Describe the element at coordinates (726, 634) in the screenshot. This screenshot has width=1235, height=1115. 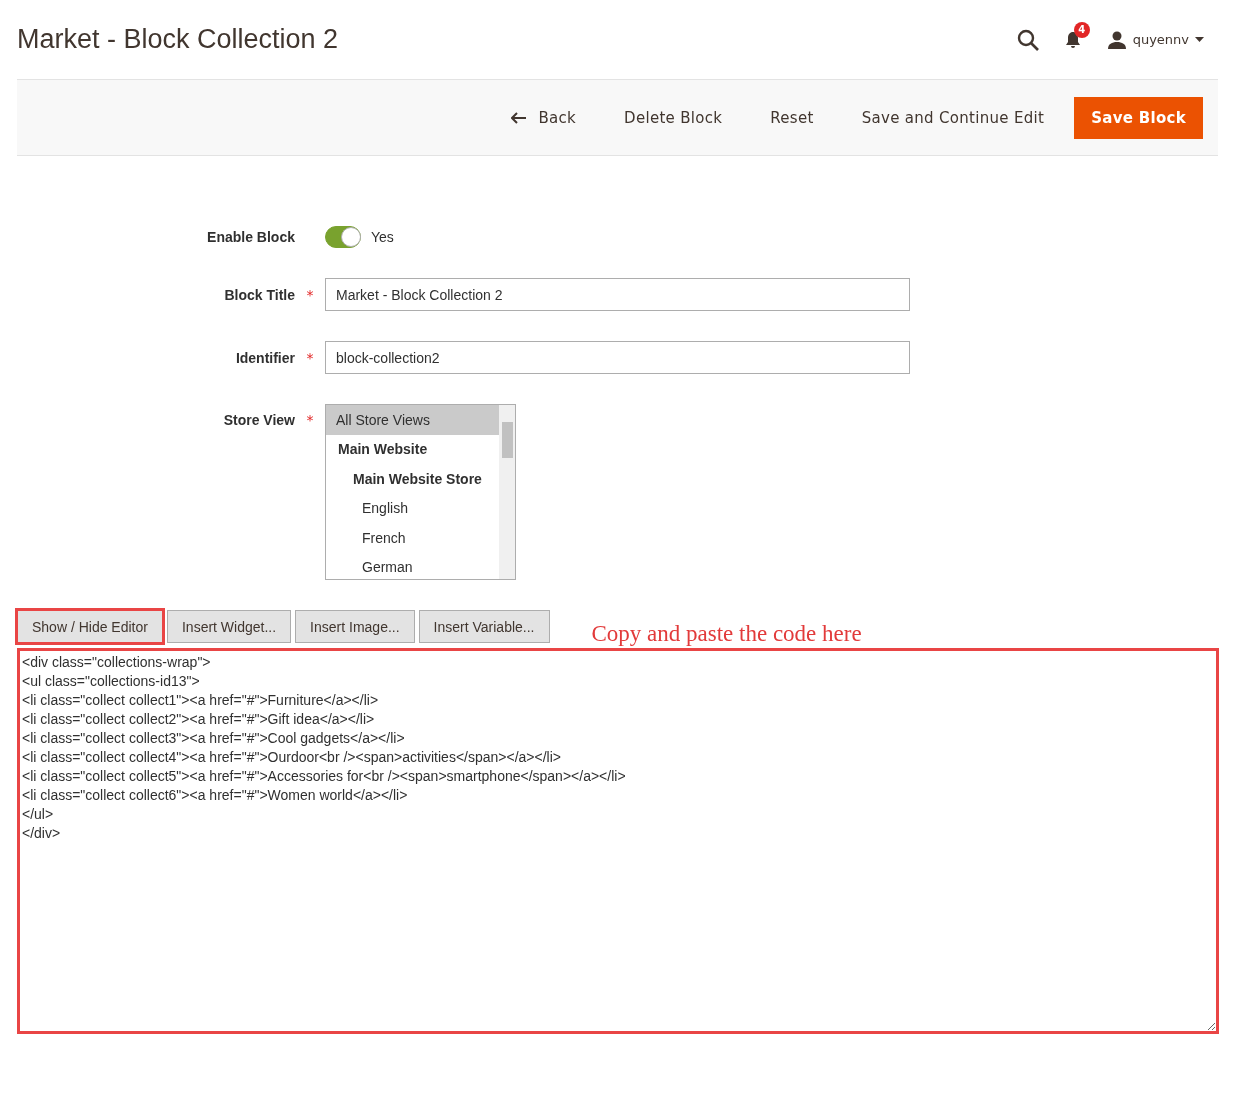
I see `annotation-text: Copy and paste the code here` at that location.